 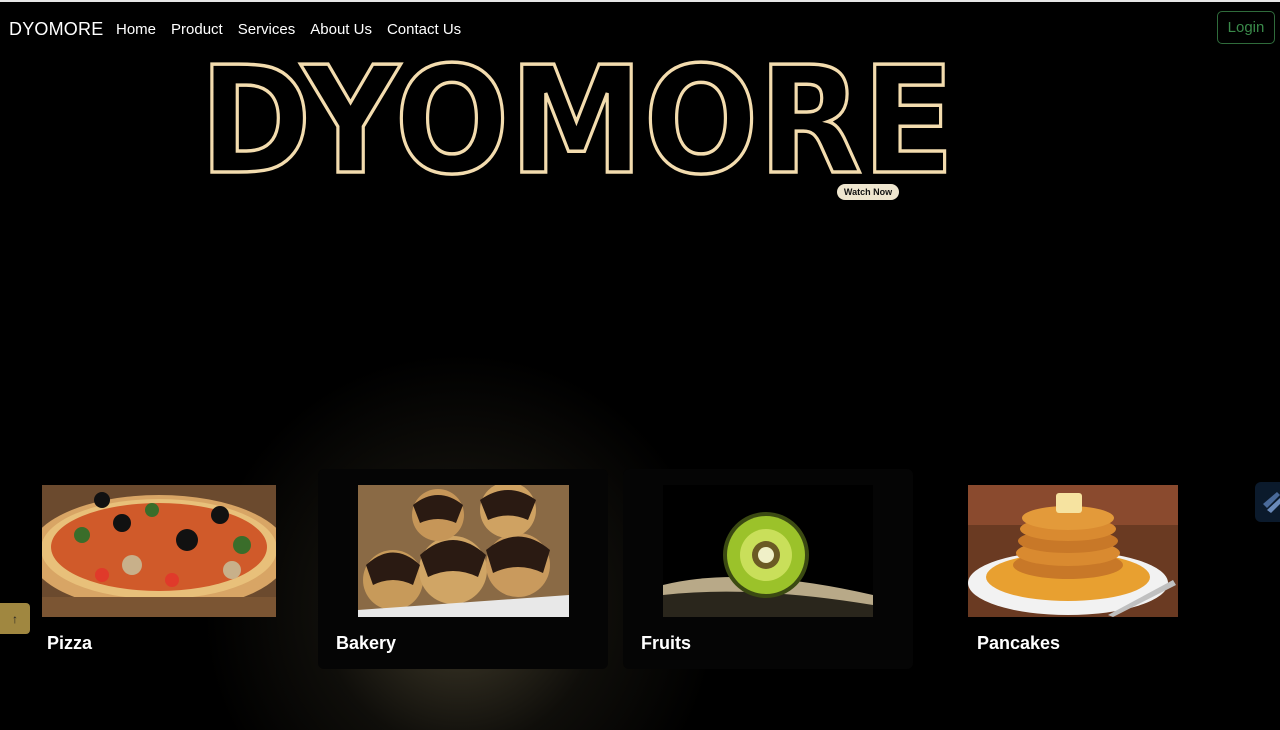 I want to click on back-to-top-button: ↑, so click(x=15, y=618).